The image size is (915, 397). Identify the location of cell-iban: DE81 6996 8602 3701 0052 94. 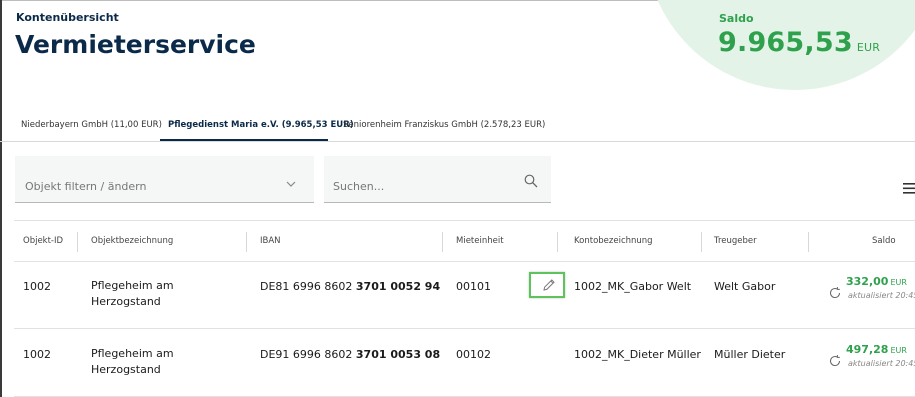
(350, 286).